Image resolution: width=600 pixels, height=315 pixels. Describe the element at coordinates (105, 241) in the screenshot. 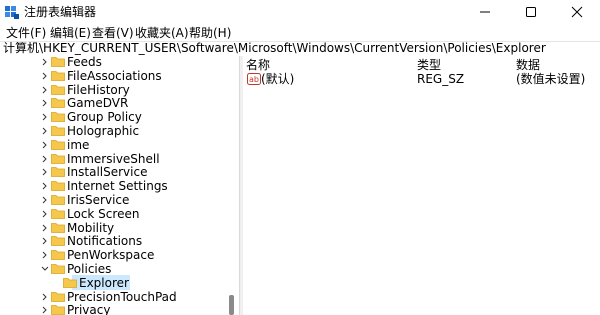

I see `tree-item-label: Notifications` at that location.